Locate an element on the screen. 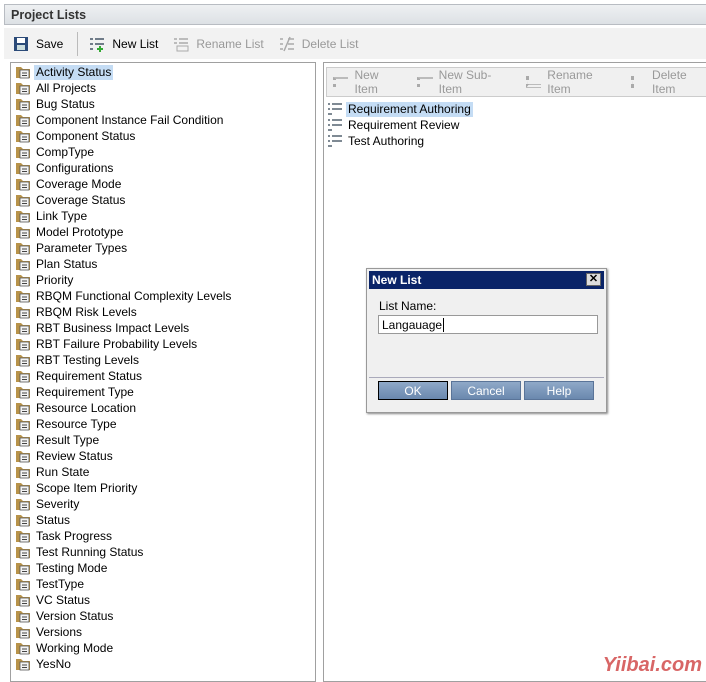 This screenshot has height=682, width=706. list-item-label: Test Running Status is located at coordinates (90, 551).